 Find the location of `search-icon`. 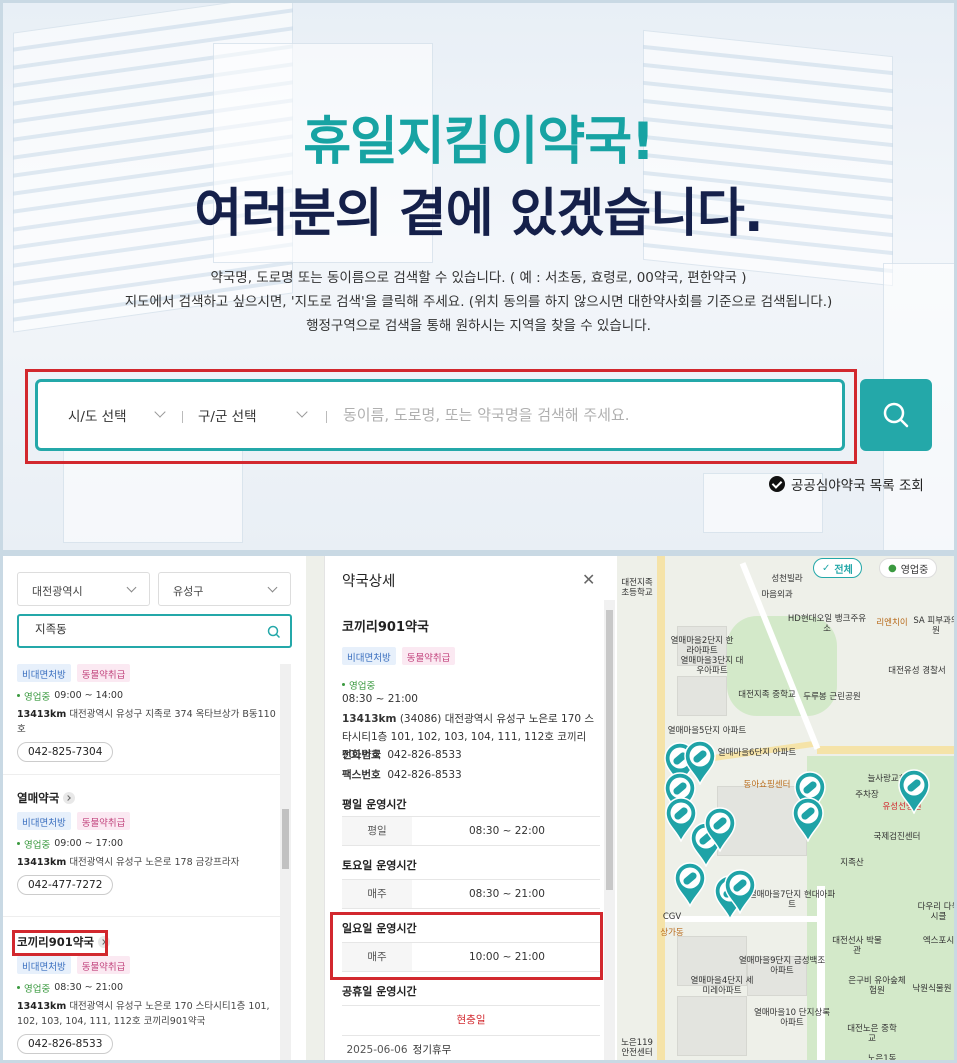

search-icon is located at coordinates (274, 632).